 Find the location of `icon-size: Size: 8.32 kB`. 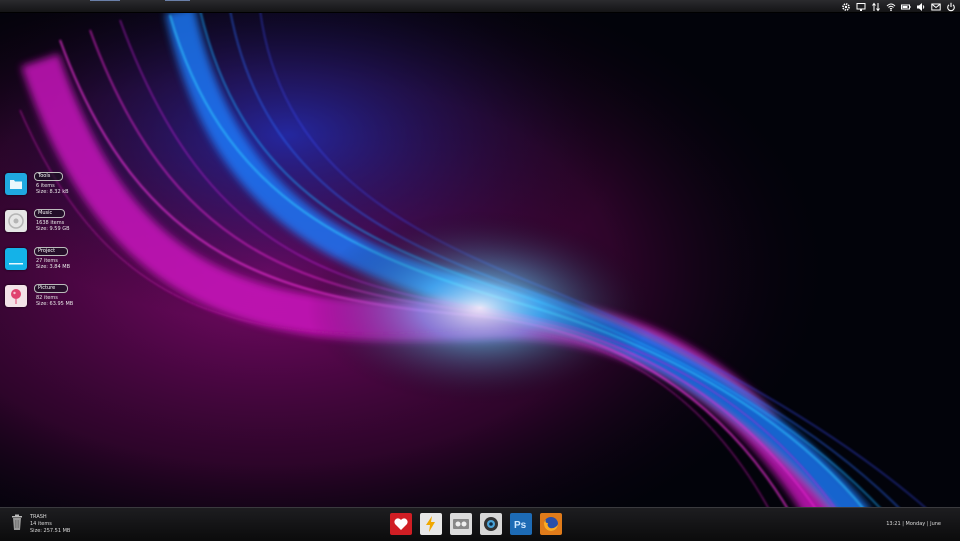

icon-size: Size: 8.32 kB is located at coordinates (52, 192).